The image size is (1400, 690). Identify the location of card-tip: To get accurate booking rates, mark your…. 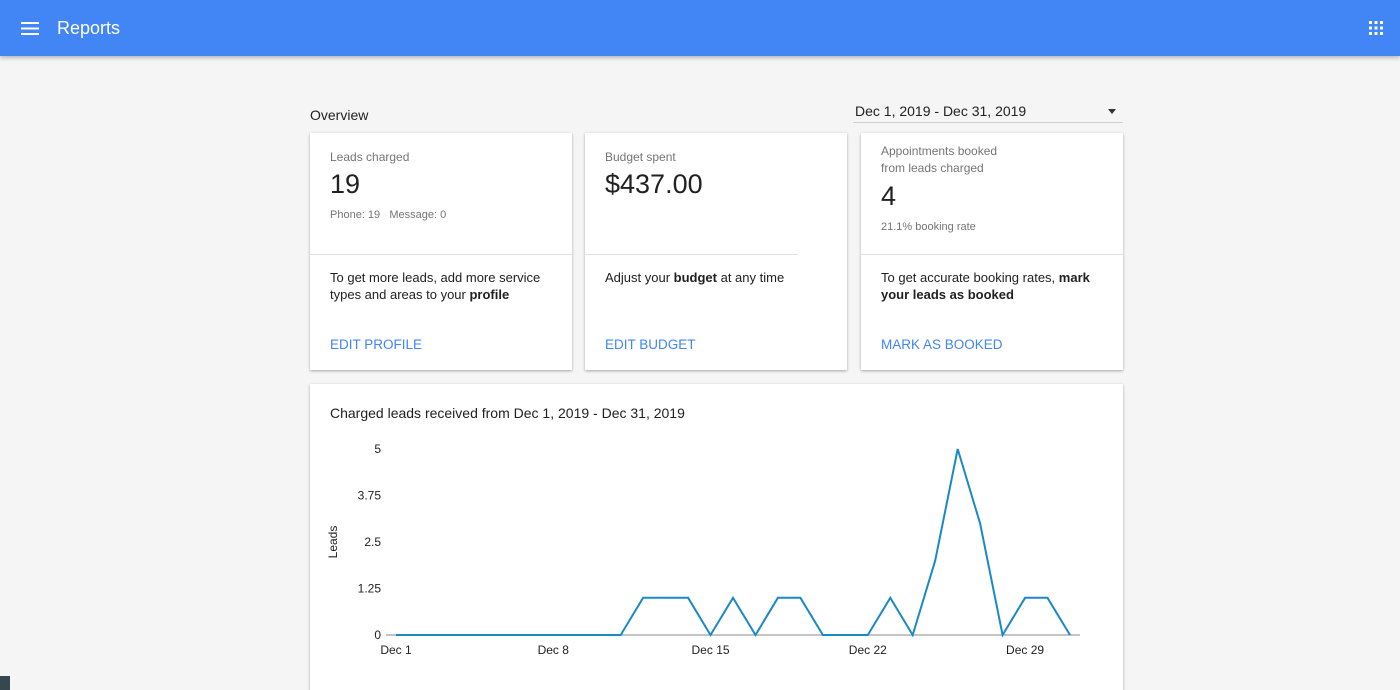
(993, 286).